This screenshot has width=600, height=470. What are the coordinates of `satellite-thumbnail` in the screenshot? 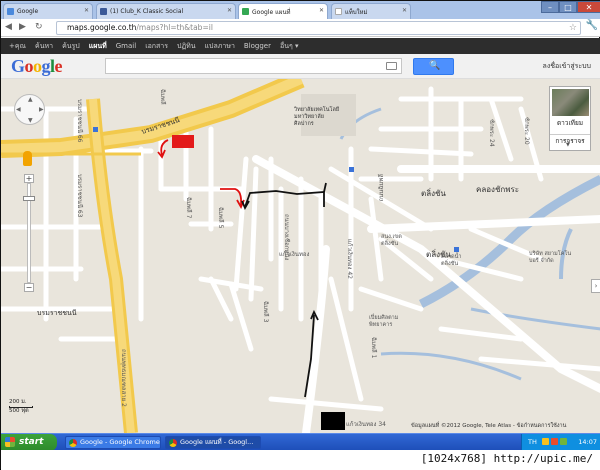 It's located at (570, 102).